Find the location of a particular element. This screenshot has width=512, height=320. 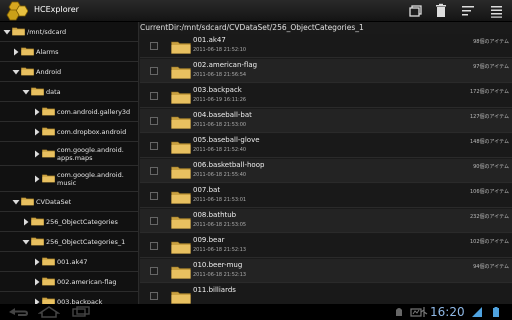

file-name: 004.baseball-bat is located at coordinates (222, 115).